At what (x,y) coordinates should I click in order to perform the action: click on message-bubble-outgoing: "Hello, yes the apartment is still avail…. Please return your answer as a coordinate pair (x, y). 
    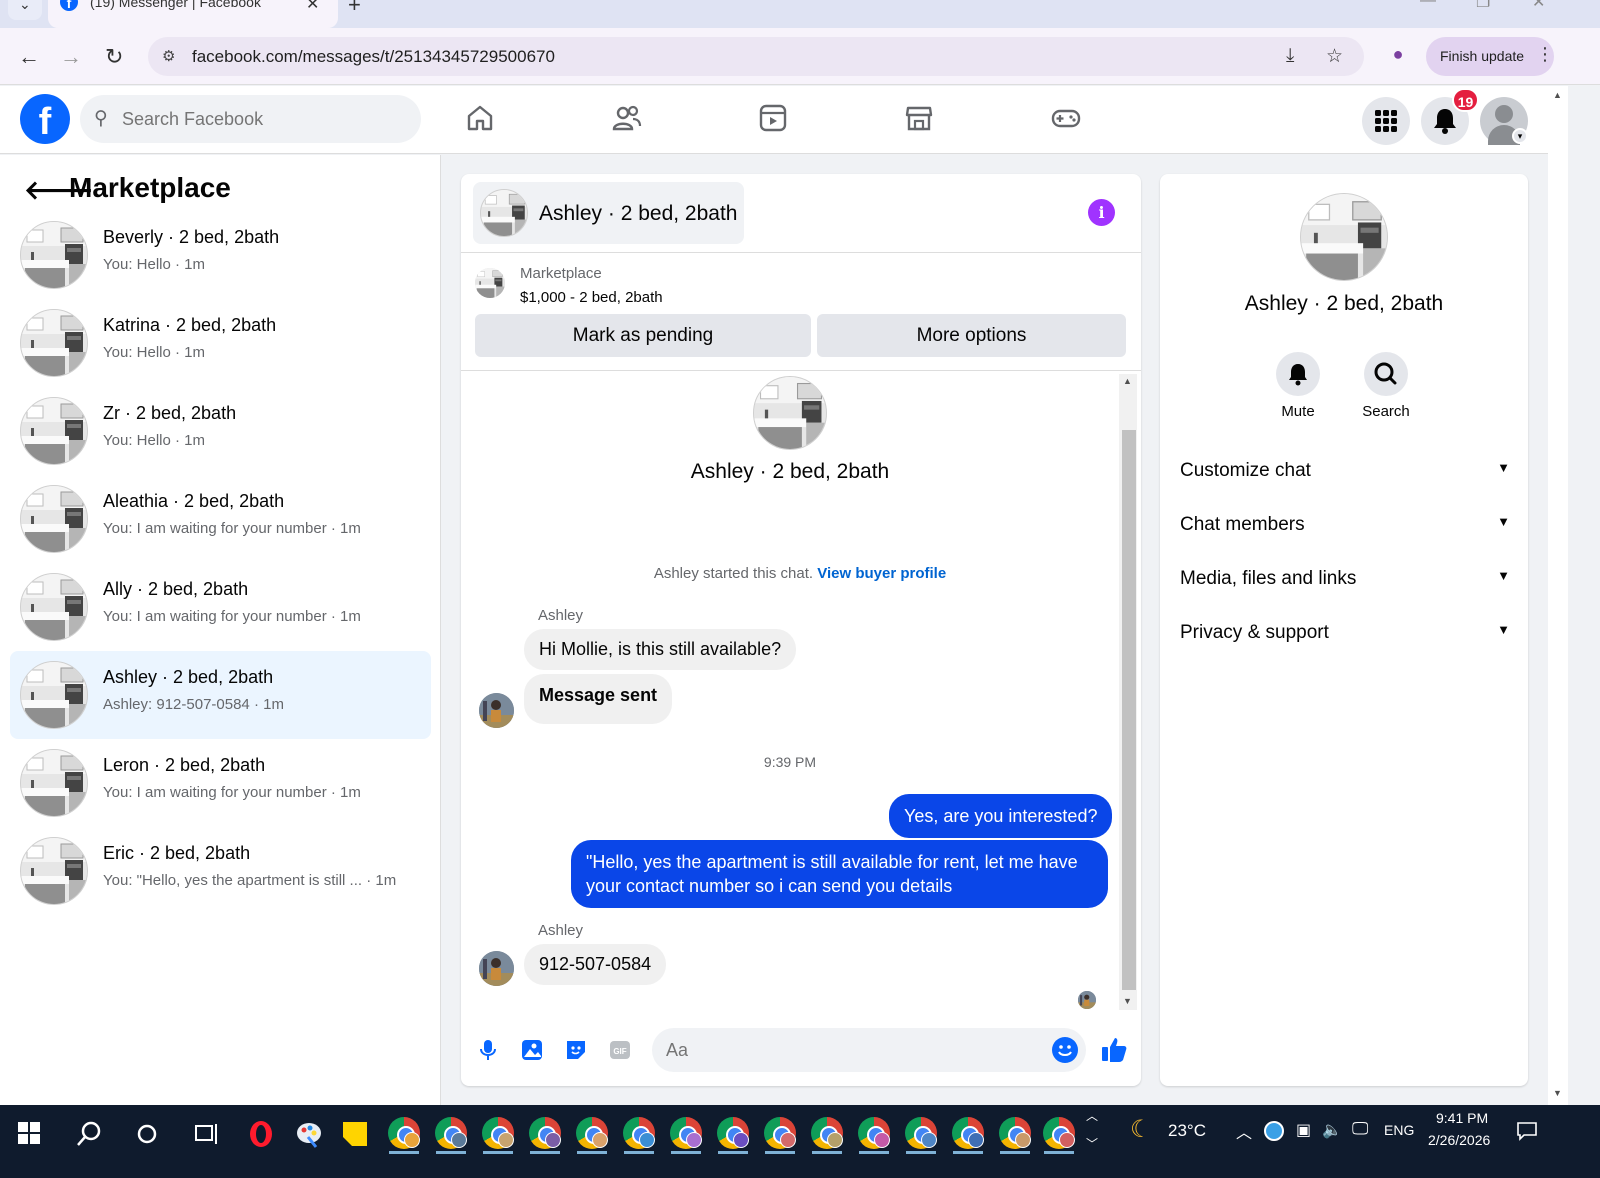
    Looking at the image, I should click on (839, 874).